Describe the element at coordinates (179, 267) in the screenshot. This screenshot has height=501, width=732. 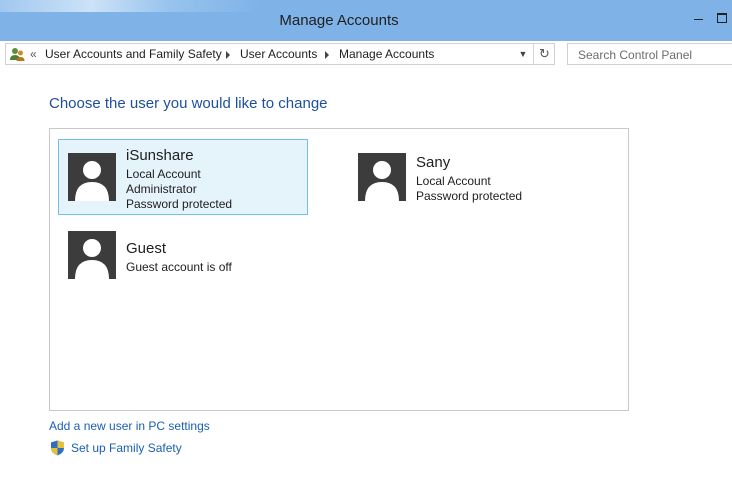
I see `account-status: Guest account is off` at that location.